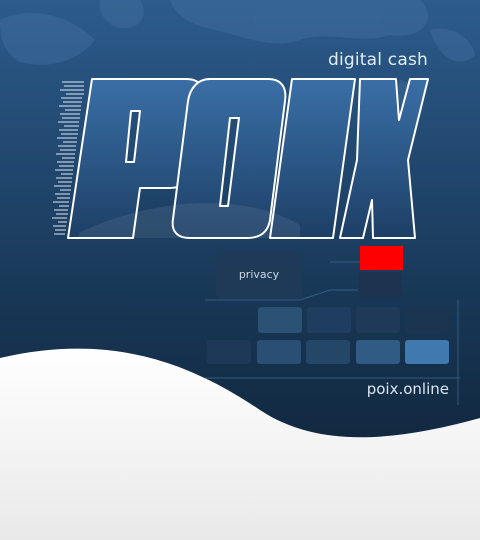  Describe the element at coordinates (407, 389) in the screenshot. I see `website-url: poix.online` at that location.